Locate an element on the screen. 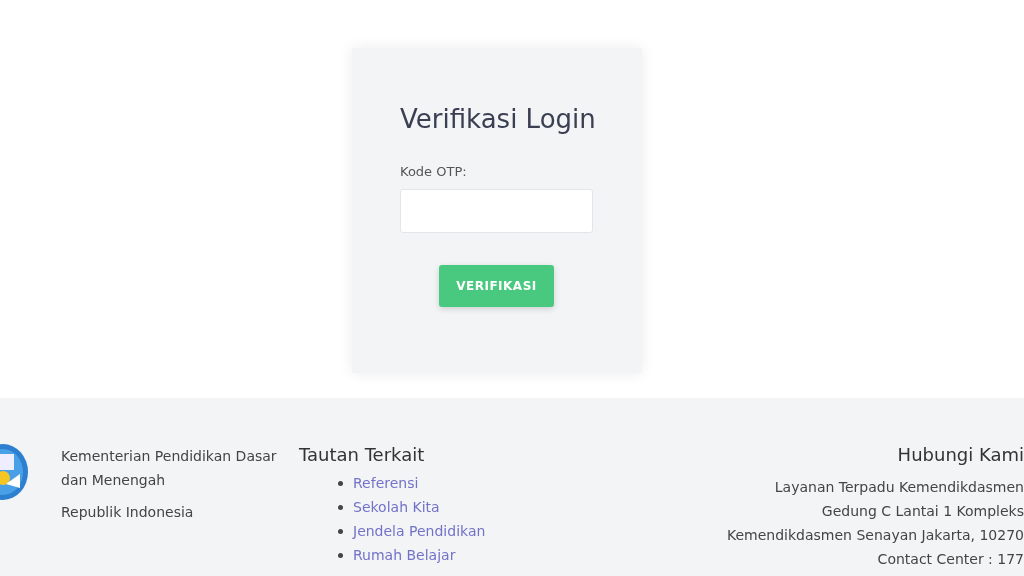 The height and width of the screenshot is (576, 1024). footer-link: Referensi is located at coordinates (386, 483).